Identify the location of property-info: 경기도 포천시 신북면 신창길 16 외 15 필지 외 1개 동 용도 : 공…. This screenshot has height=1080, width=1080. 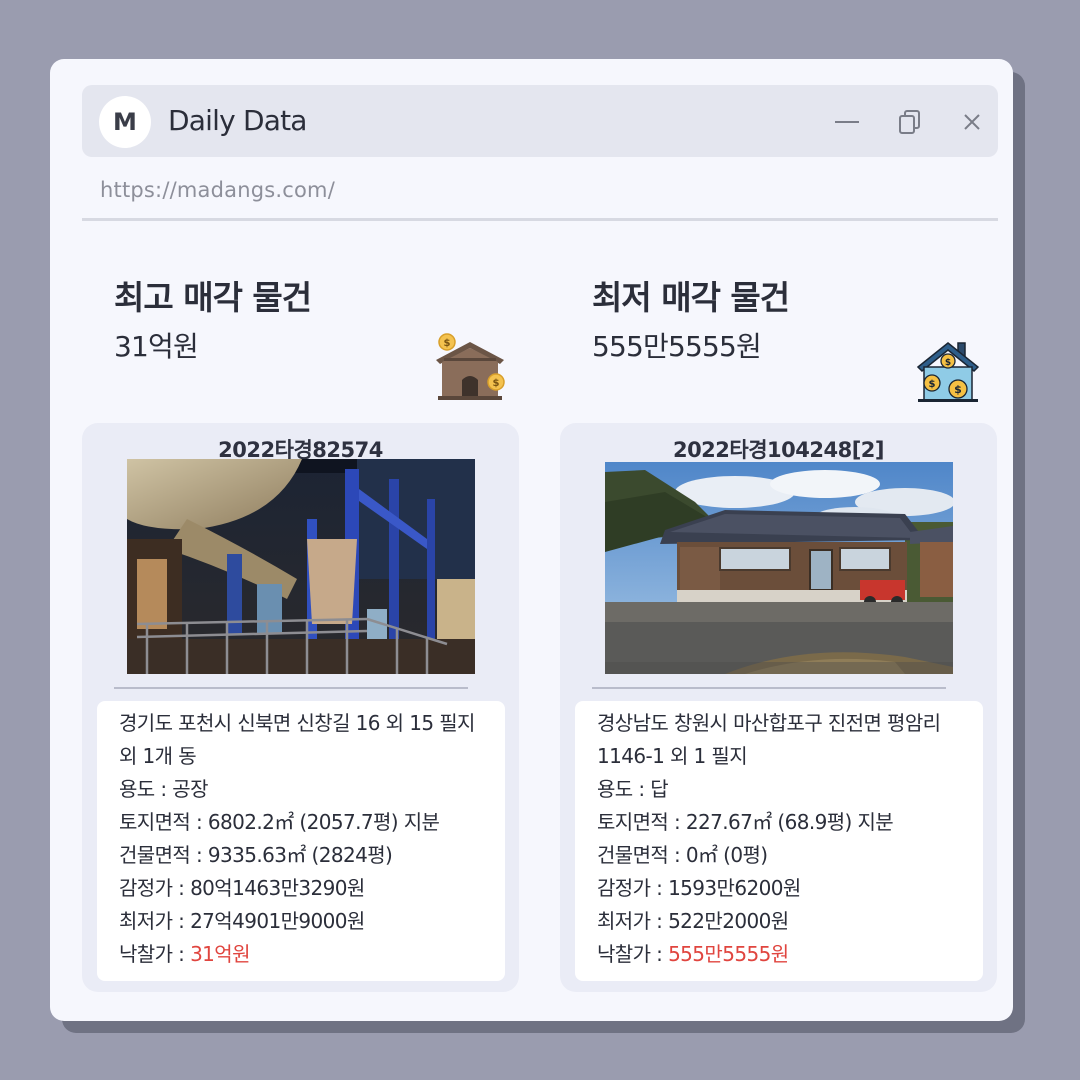
(301, 841).